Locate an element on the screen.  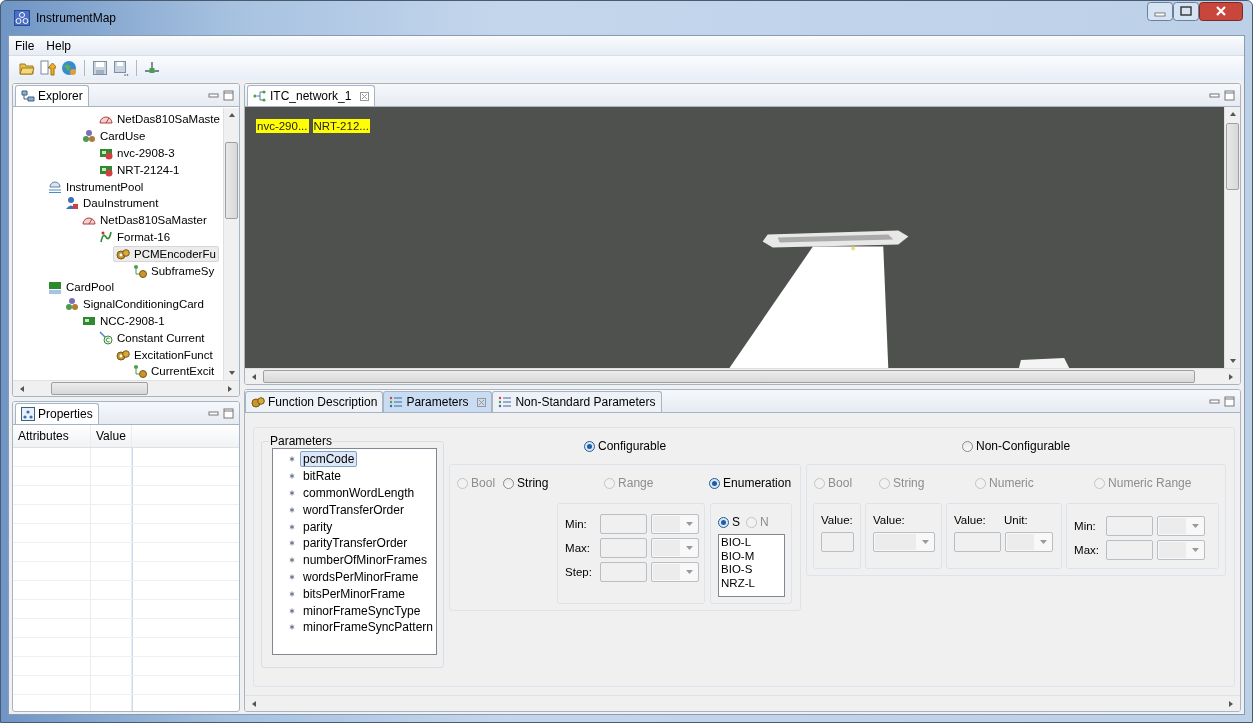
tree-item: PCMEncoderFu is located at coordinates (166, 253).